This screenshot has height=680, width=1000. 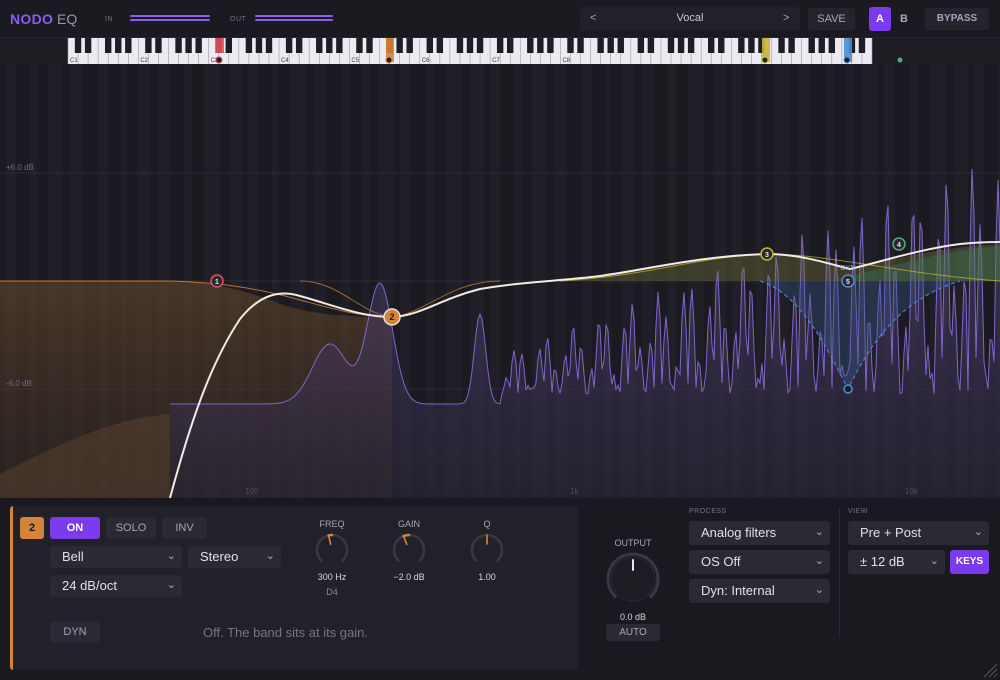 I want to click on band-channel-select: Stereo ⌄, so click(x=234, y=557).